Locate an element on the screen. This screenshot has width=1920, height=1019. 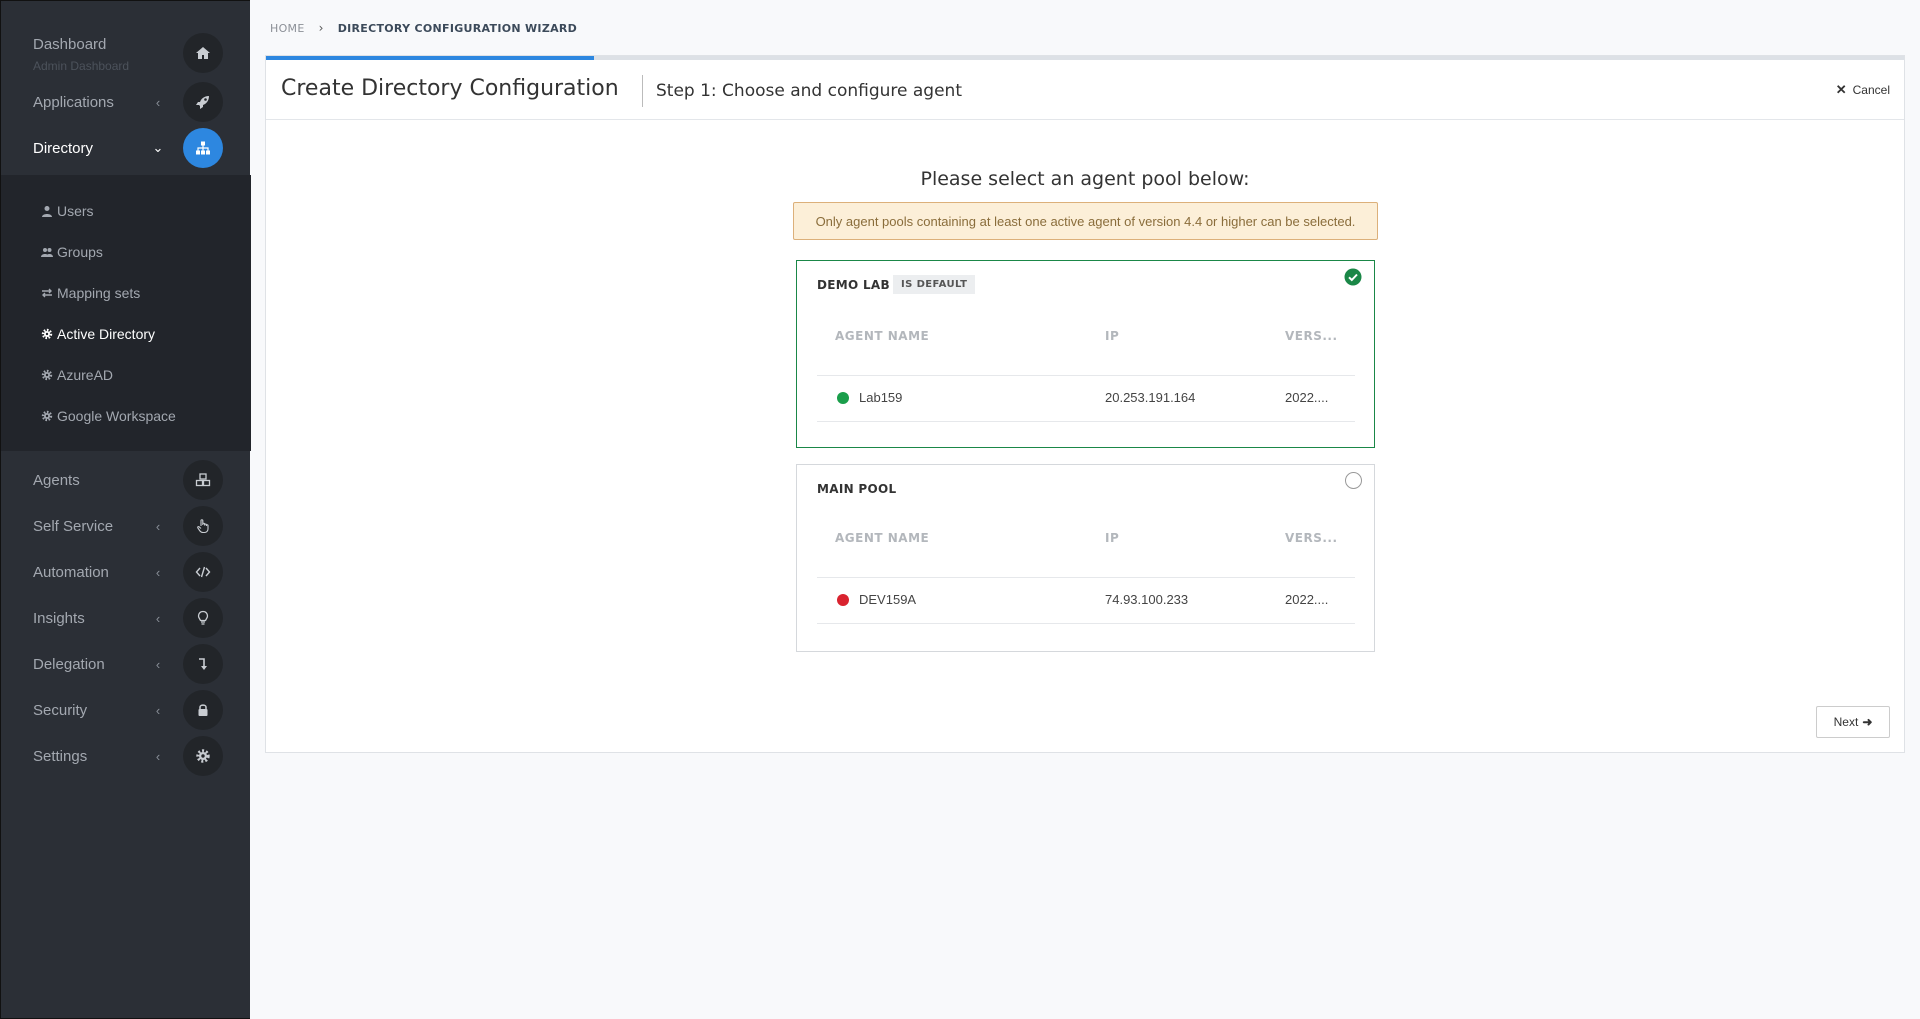
cancel-button: ✕ Cancel is located at coordinates (1863, 90).